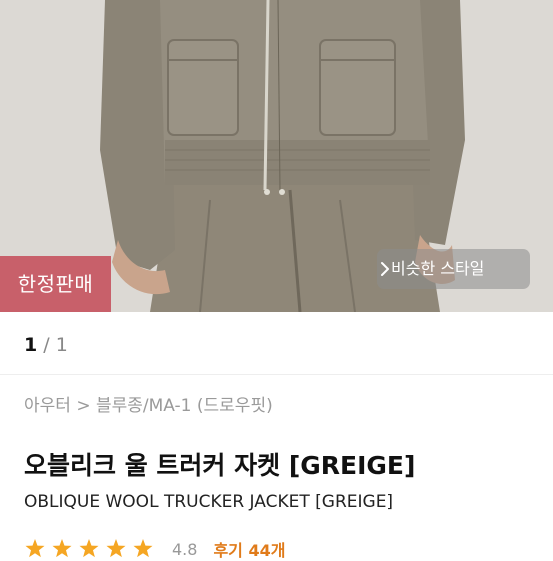  What do you see at coordinates (61, 345) in the screenshot?
I see `pager-total: 1` at bounding box center [61, 345].